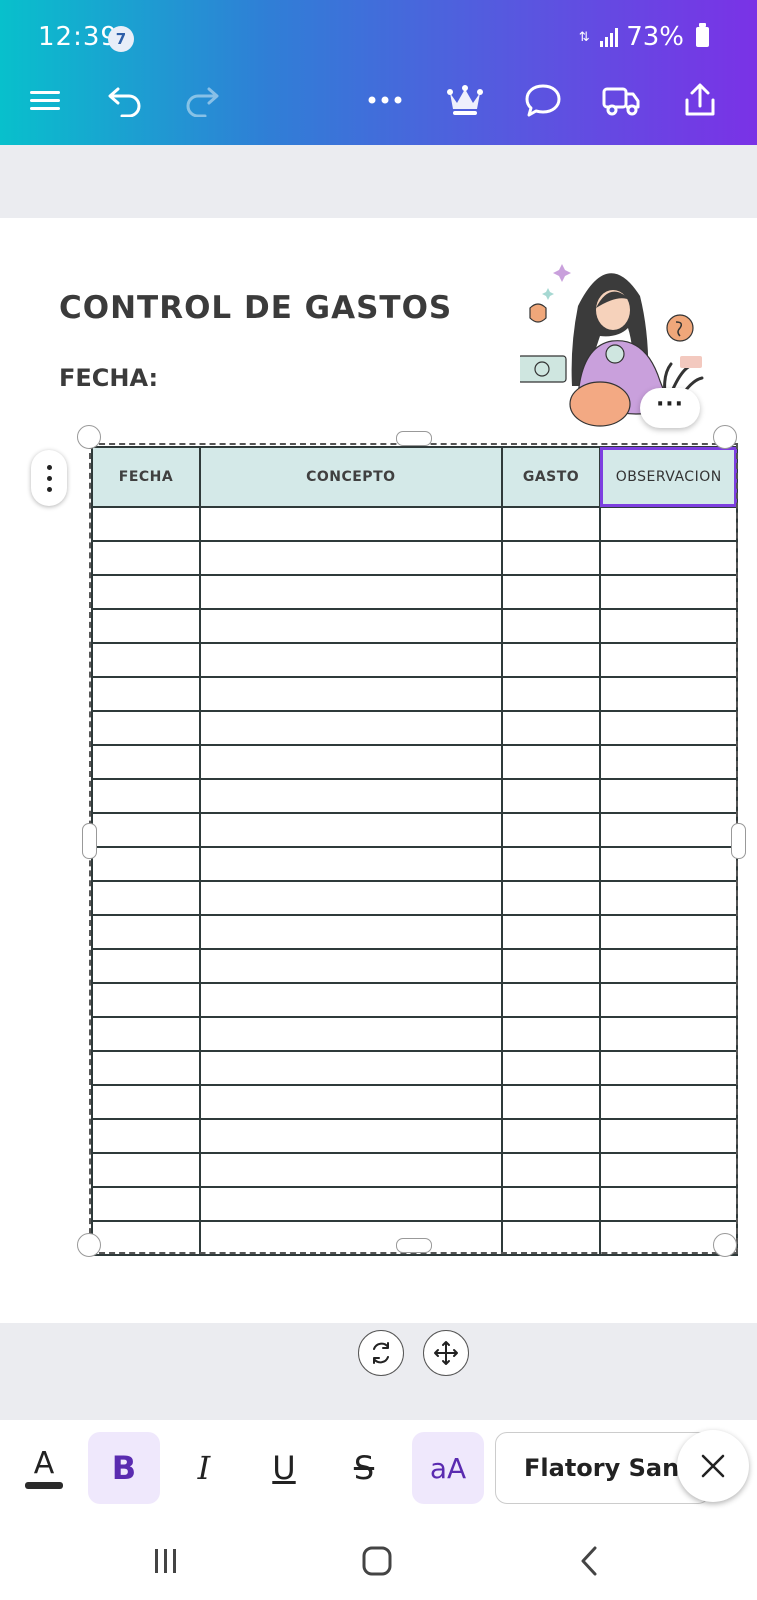  I want to click on move-button, so click(446, 1353).